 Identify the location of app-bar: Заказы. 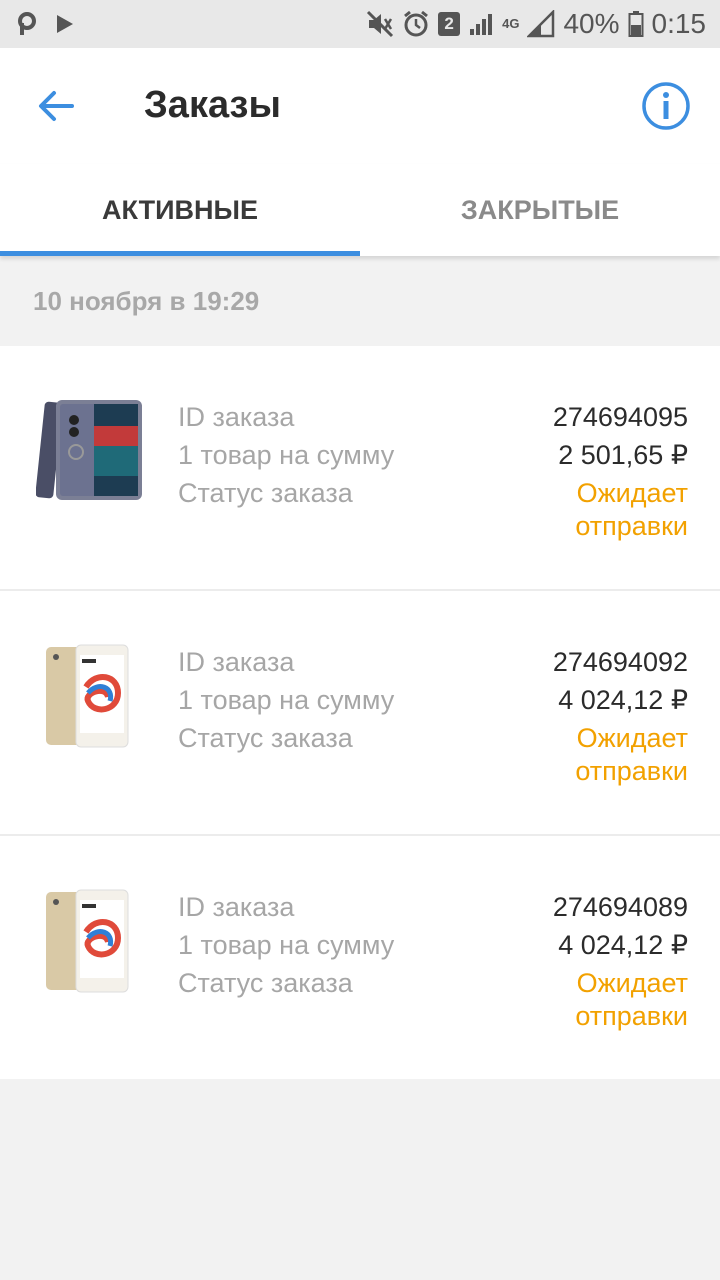
(360, 106).